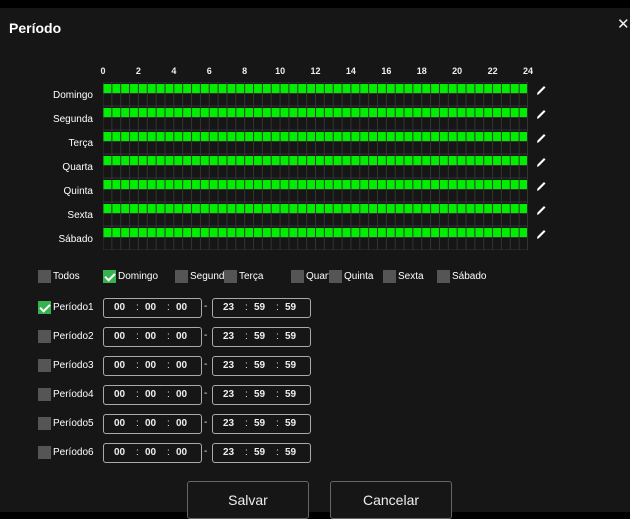 This screenshot has height=519, width=630. Describe the element at coordinates (391, 500) in the screenshot. I see `cancel-button: Cancelar` at that location.